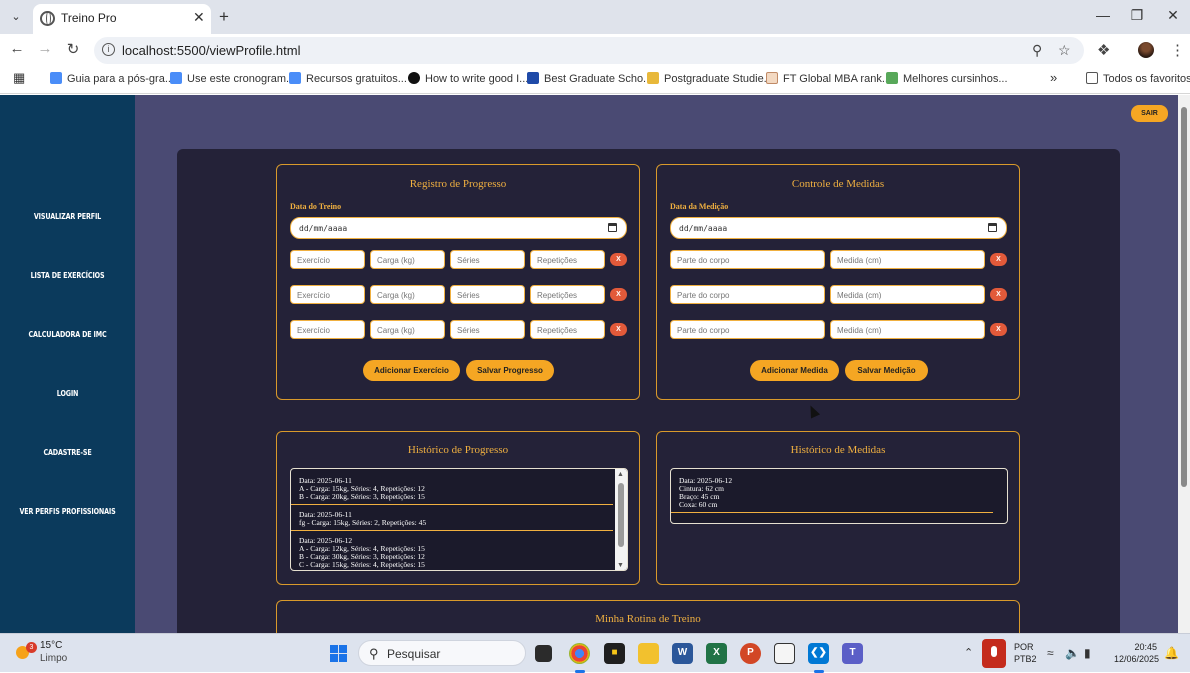 The image size is (1190, 673). Describe the element at coordinates (716, 653) in the screenshot. I see `excel-icon: X` at that location.